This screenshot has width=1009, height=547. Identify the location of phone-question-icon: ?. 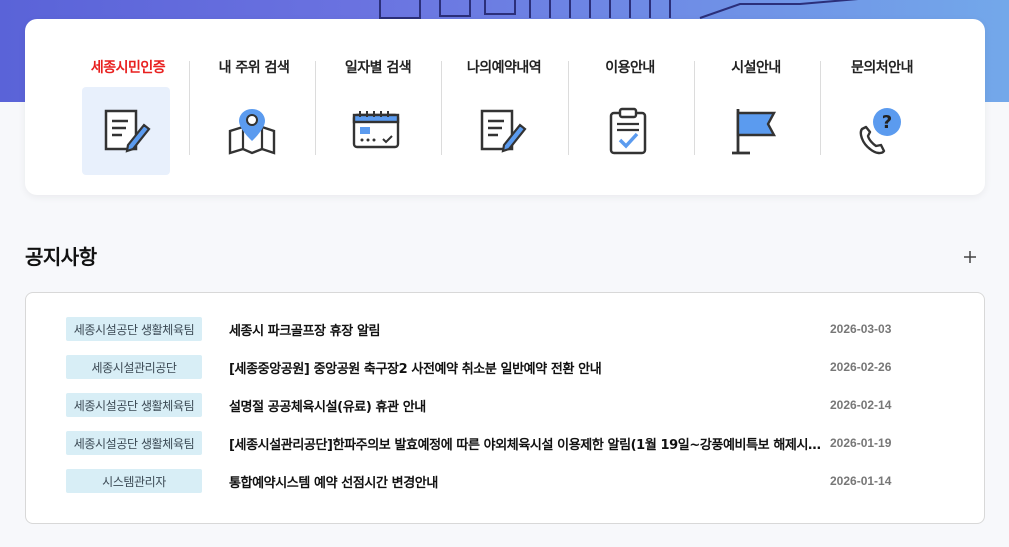
(880, 131).